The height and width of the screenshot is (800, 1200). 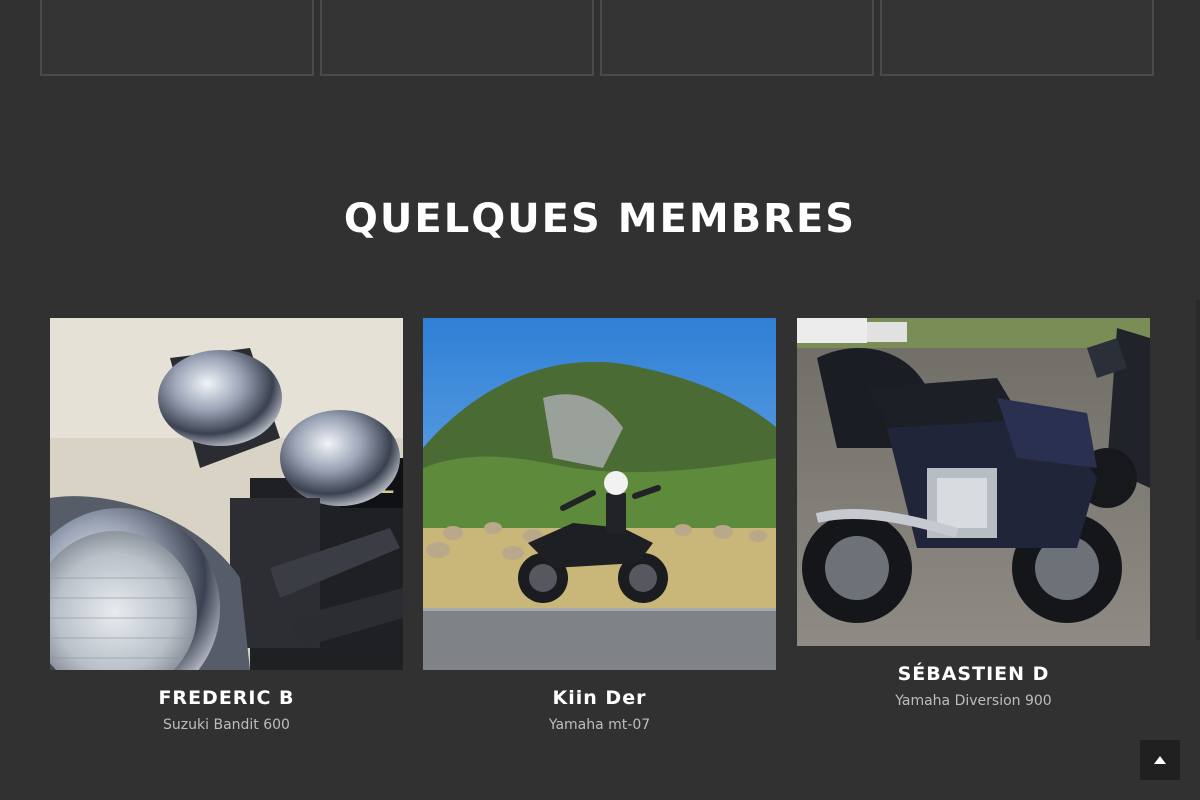 I want to click on member-card: SÉBASTIEN D Yamaha Diversion 900, so click(x=973, y=513).